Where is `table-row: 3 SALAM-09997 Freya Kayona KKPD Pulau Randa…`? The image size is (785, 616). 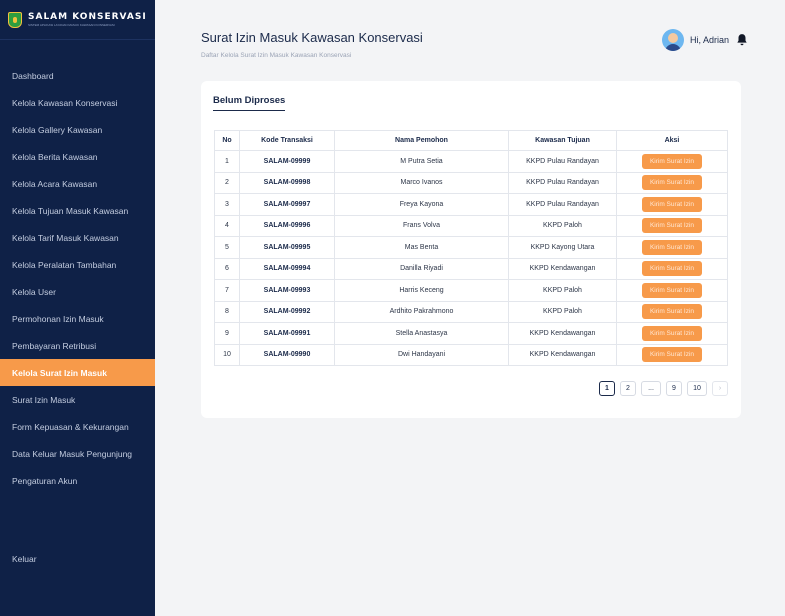
table-row: 3 SALAM-09997 Freya Kayona KKPD Pulau Randa… is located at coordinates (471, 204).